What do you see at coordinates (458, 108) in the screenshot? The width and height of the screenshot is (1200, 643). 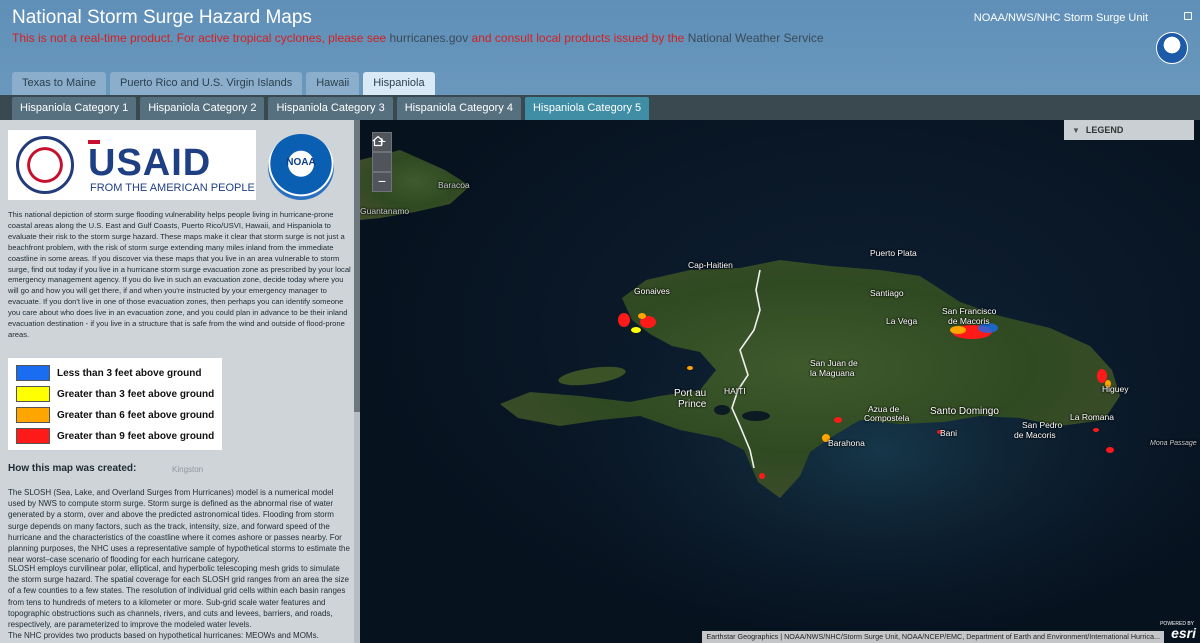 I see `tab-category-4: Hispaniola Category 4` at bounding box center [458, 108].